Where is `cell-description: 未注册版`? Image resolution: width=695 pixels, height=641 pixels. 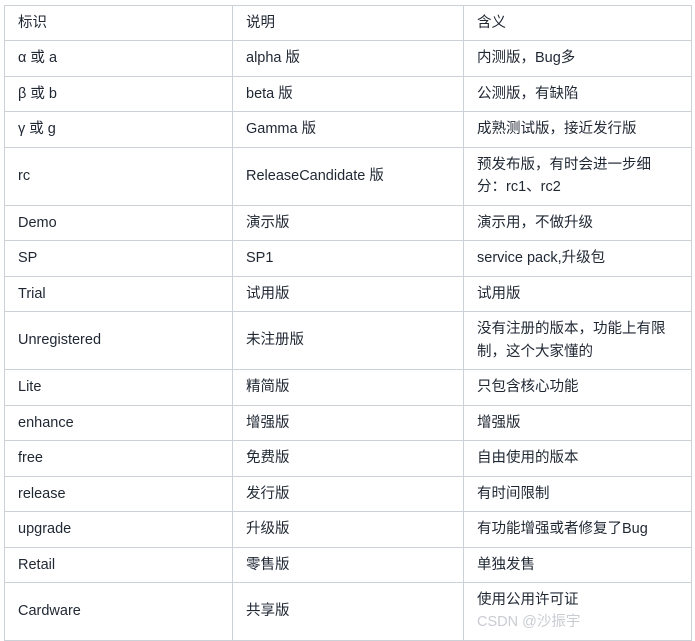
cell-description: 未注册版 is located at coordinates (348, 341).